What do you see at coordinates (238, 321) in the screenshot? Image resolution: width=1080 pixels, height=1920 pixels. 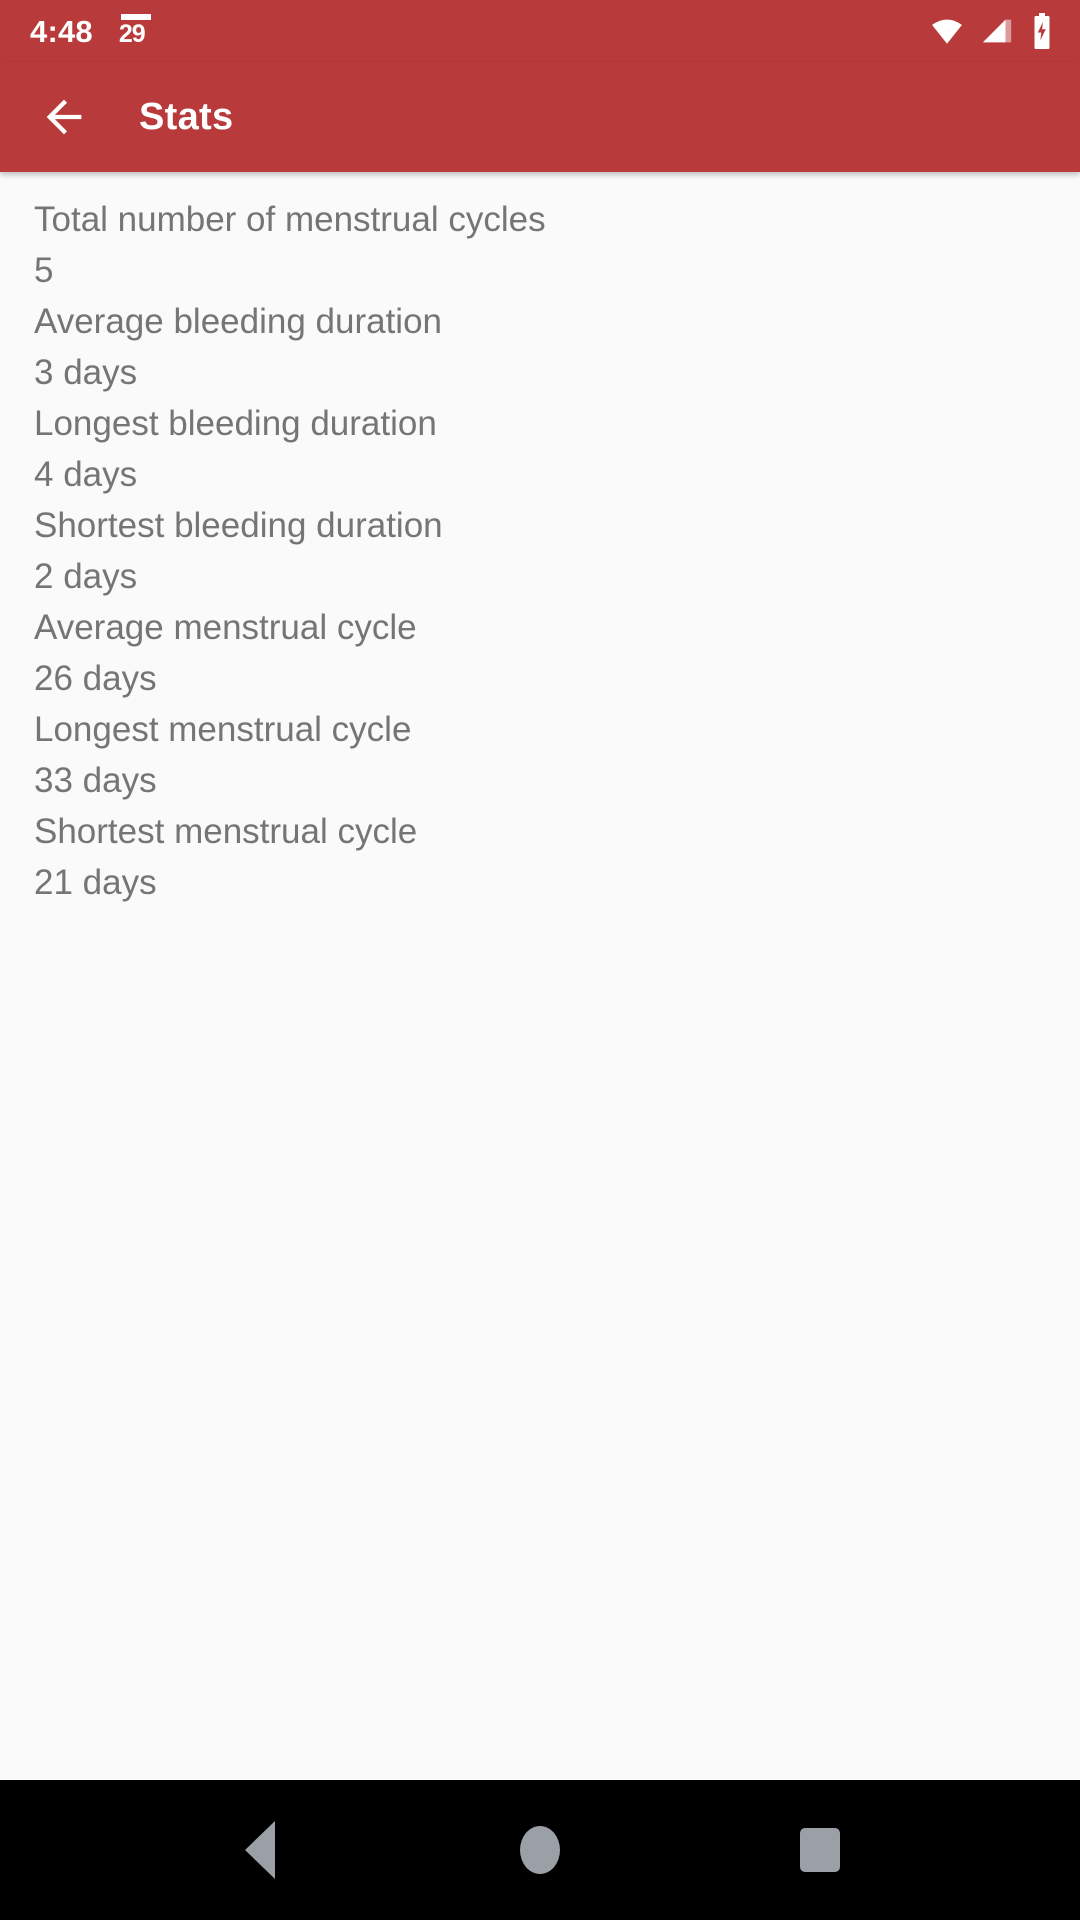 I see `stat-label: Average bleeding duration` at bounding box center [238, 321].